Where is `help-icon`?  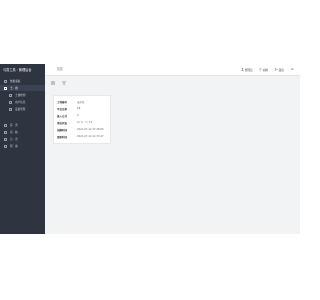 help-icon is located at coordinates (5, 146).